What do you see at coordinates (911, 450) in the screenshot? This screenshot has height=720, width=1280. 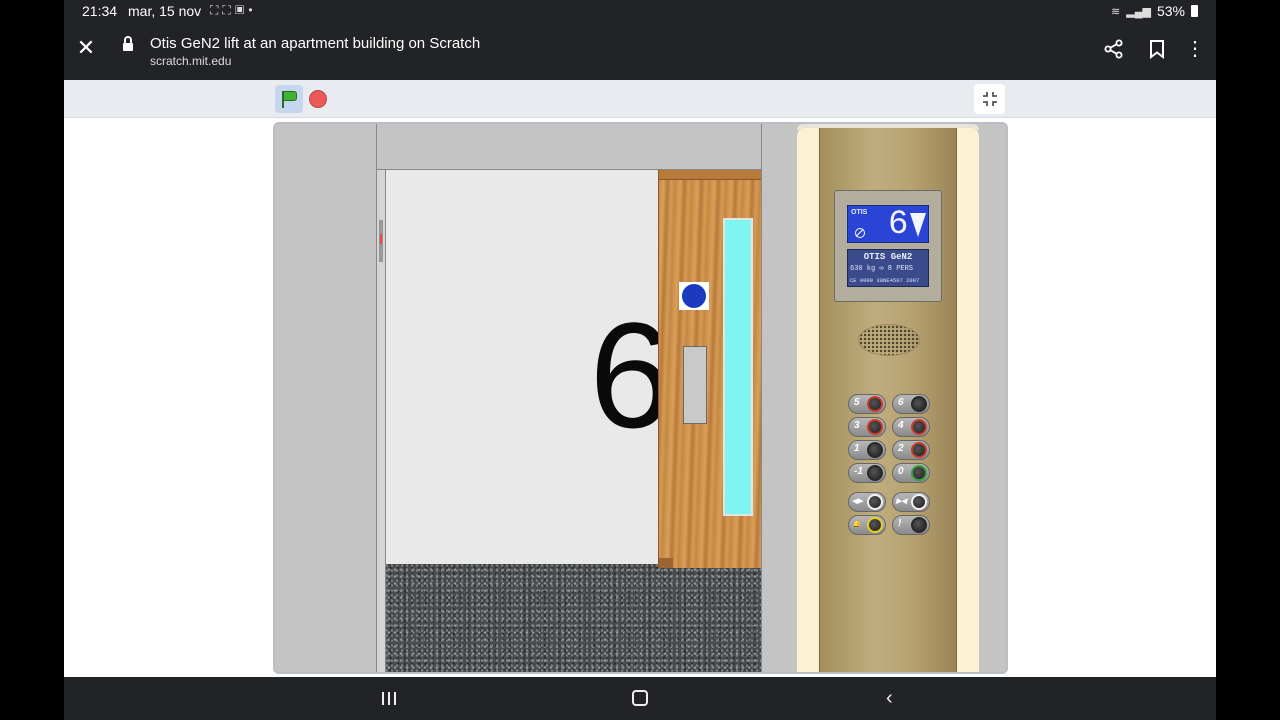 I see `floor-button-2: 2` at bounding box center [911, 450].